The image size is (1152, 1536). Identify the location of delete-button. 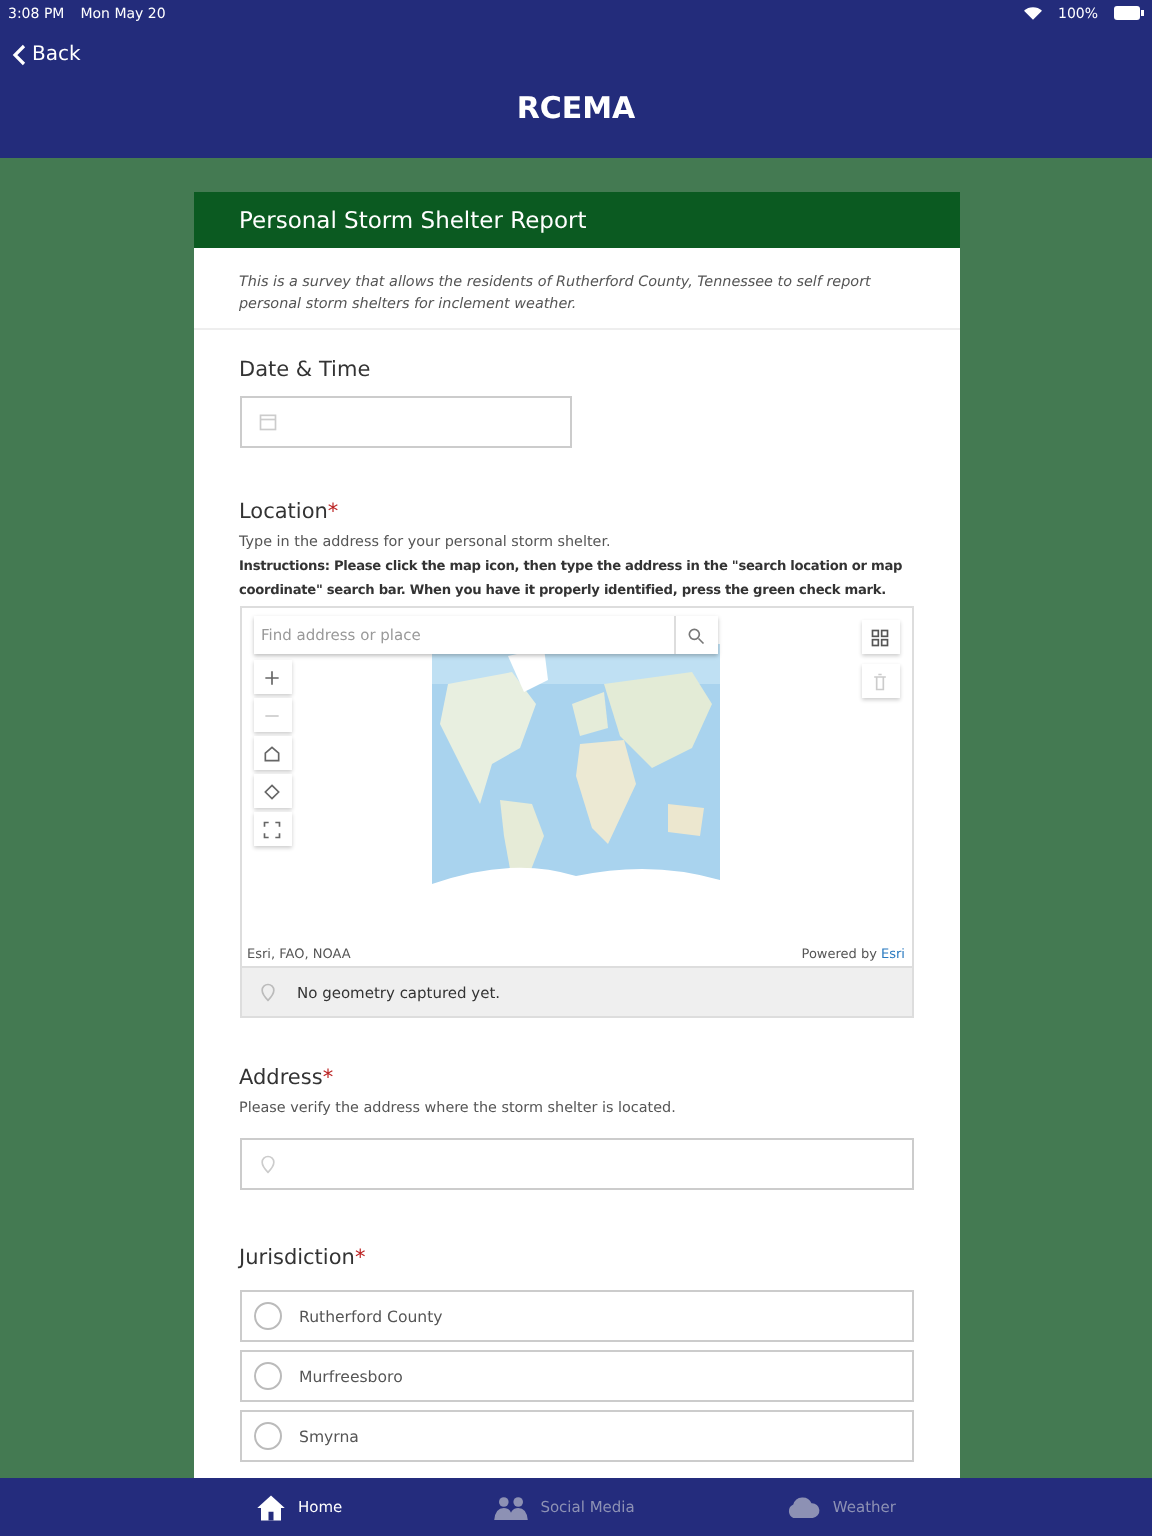
(880, 681).